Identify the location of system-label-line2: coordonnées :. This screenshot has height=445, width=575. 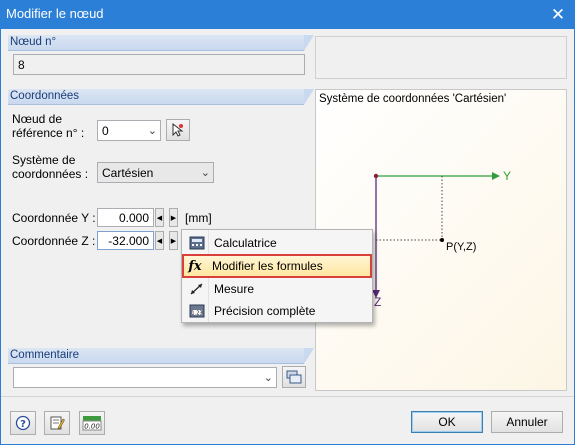
(50, 174).